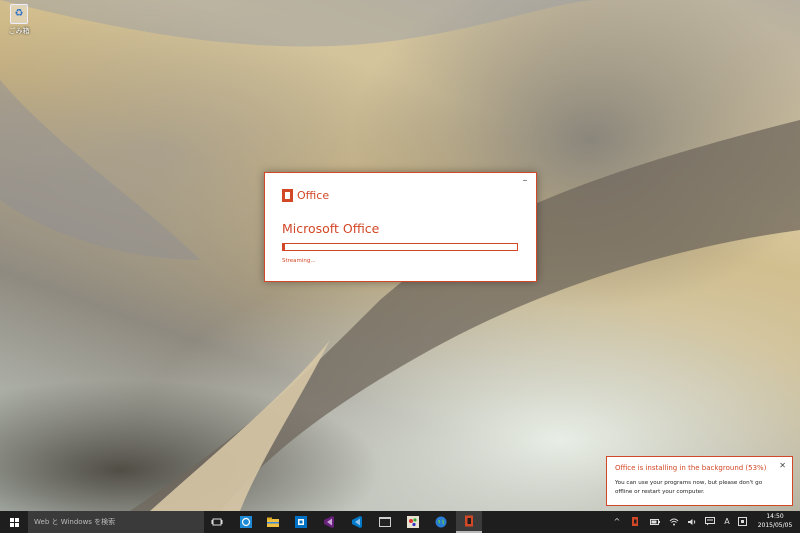  I want to click on clock-time: 14:50, so click(775, 516).